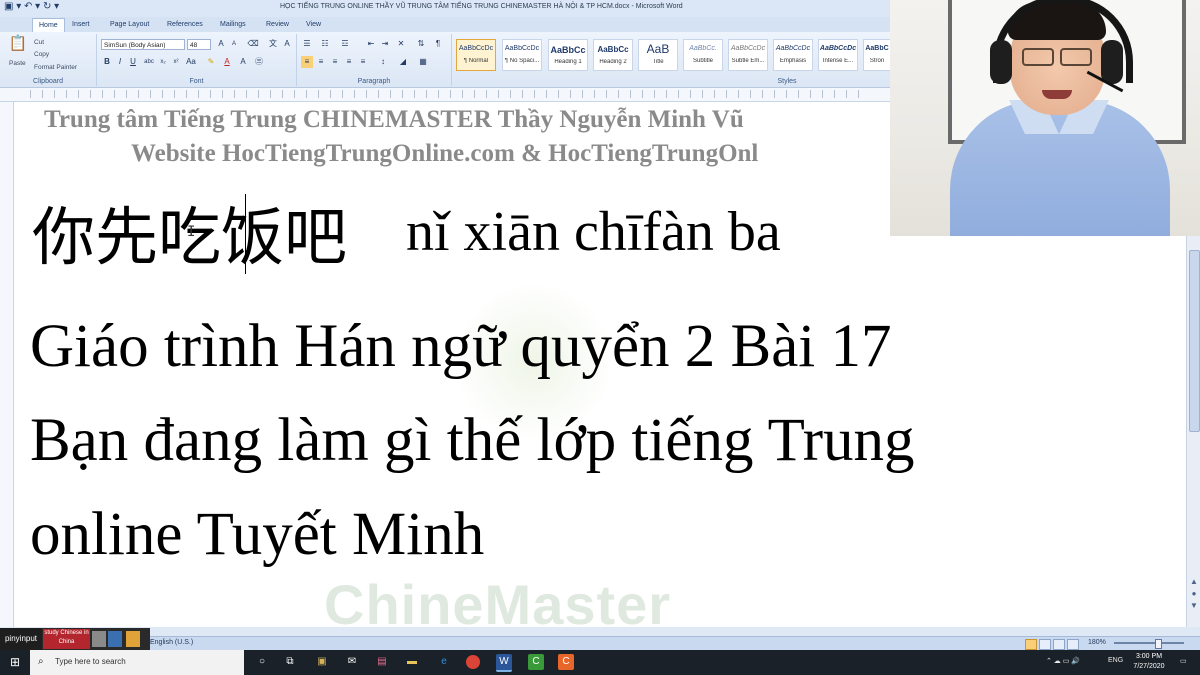  I want to click on tab-page-layout: Page Layout, so click(129, 25).